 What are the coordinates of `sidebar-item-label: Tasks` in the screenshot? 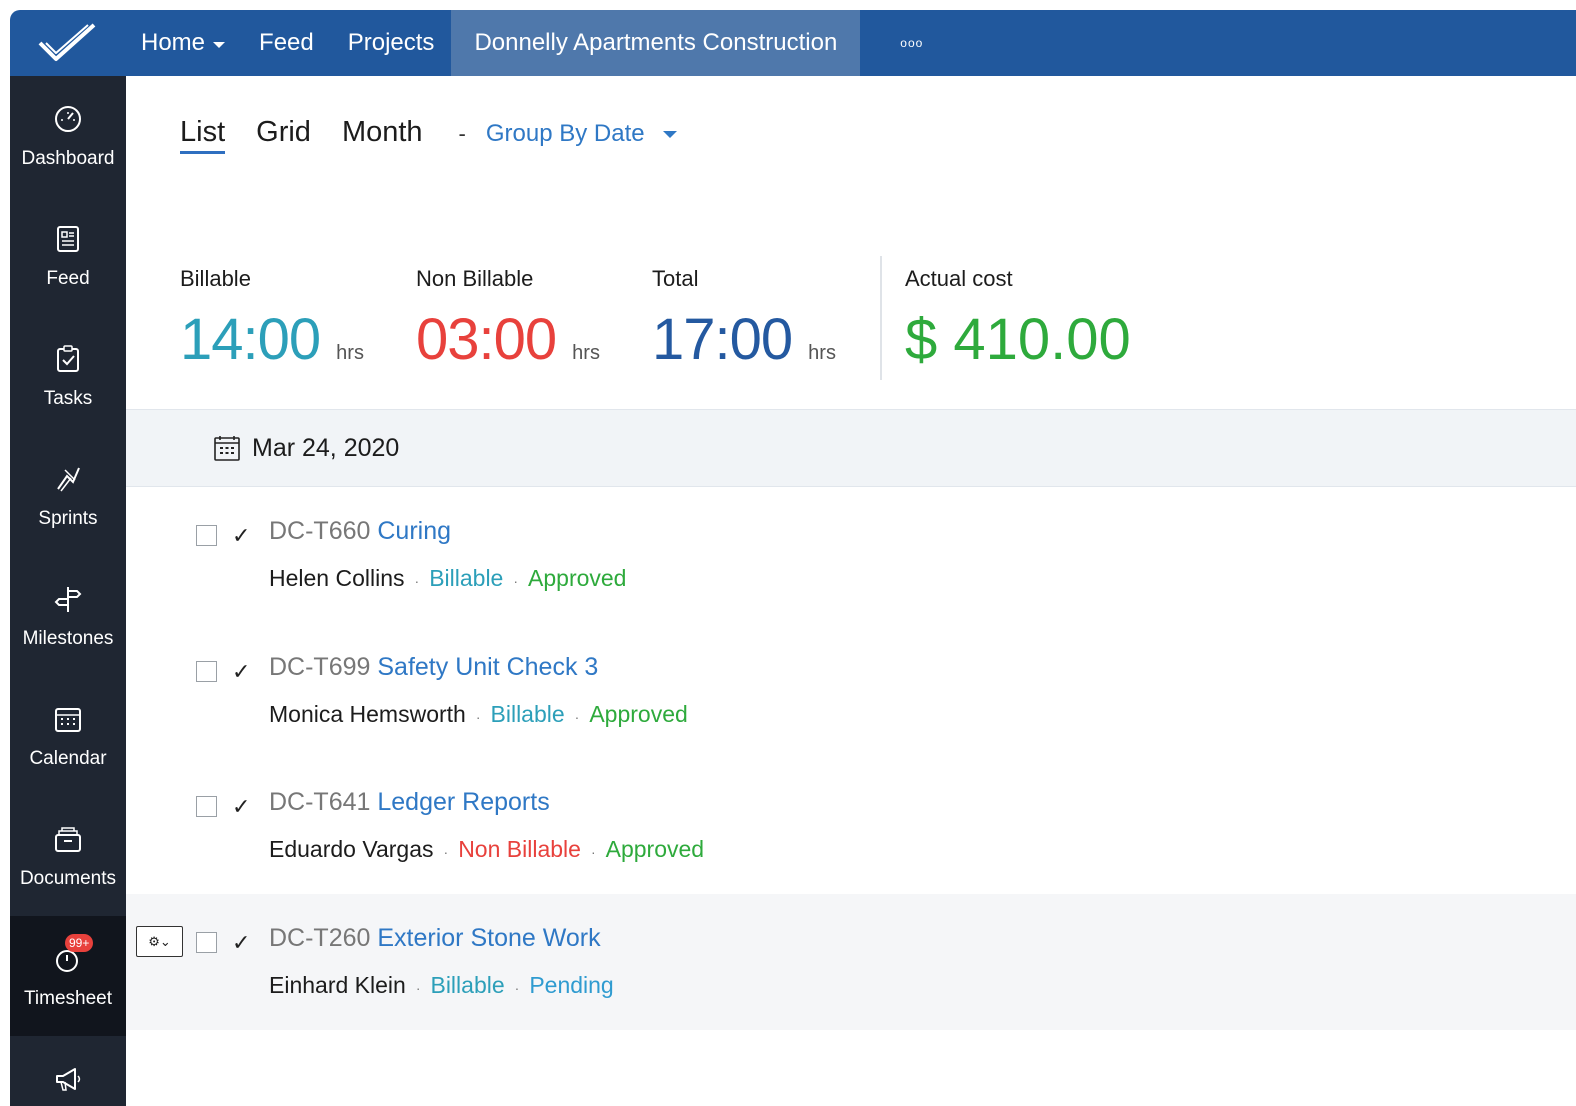 It's located at (68, 398).